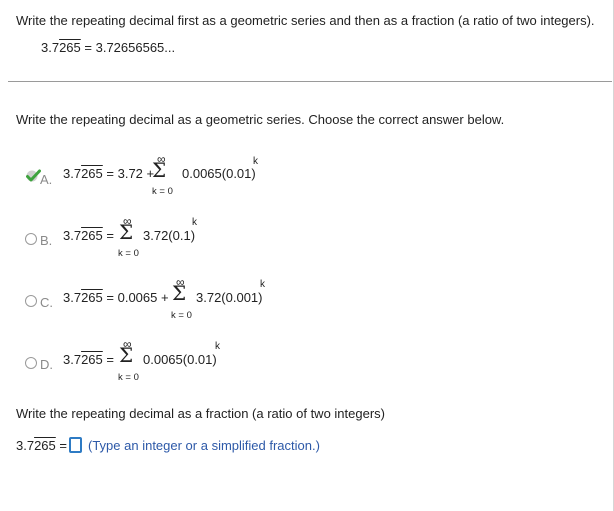  I want to click on option-c-sum-symbol: Σ, so click(179, 293).